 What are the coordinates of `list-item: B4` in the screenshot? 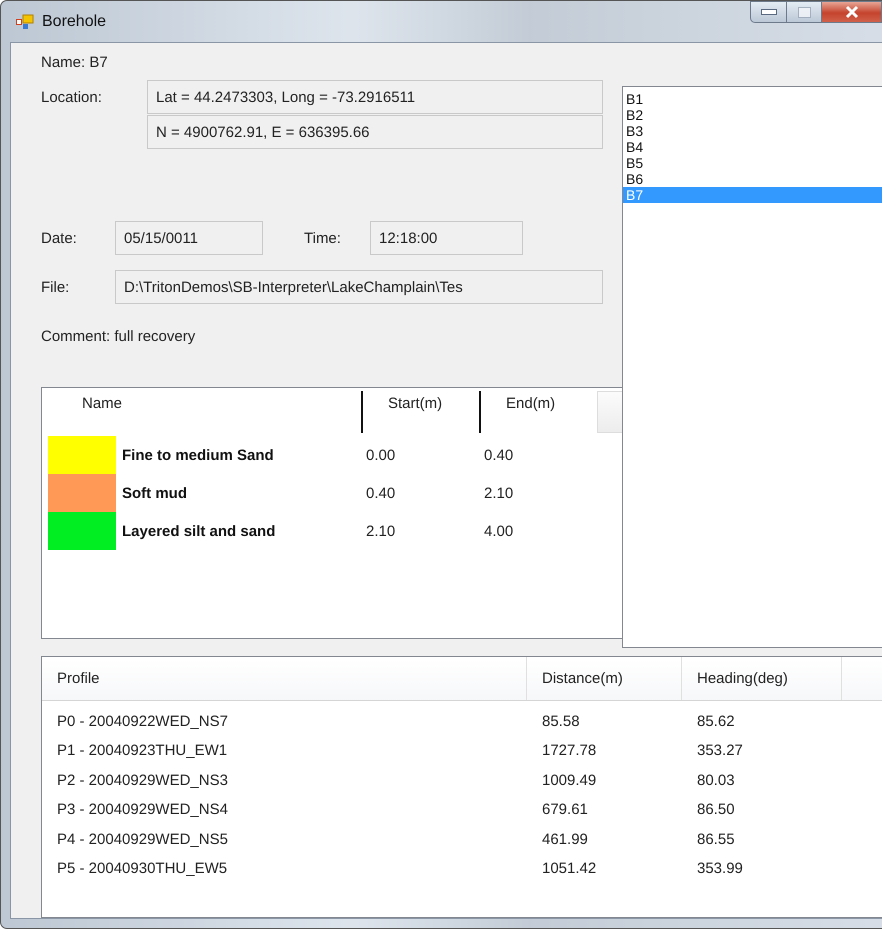 It's located at (752, 147).